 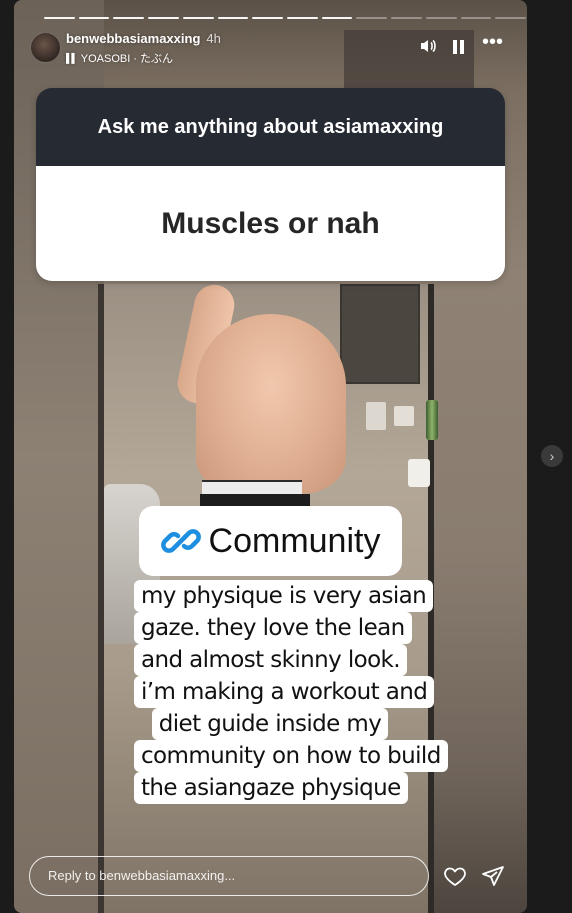 I want to click on link-label: Community, so click(x=294, y=540).